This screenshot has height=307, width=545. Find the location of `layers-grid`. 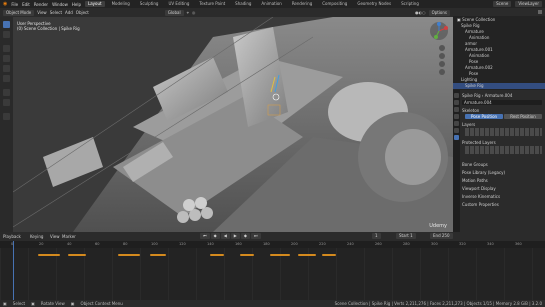

layers-grid is located at coordinates (503, 132).